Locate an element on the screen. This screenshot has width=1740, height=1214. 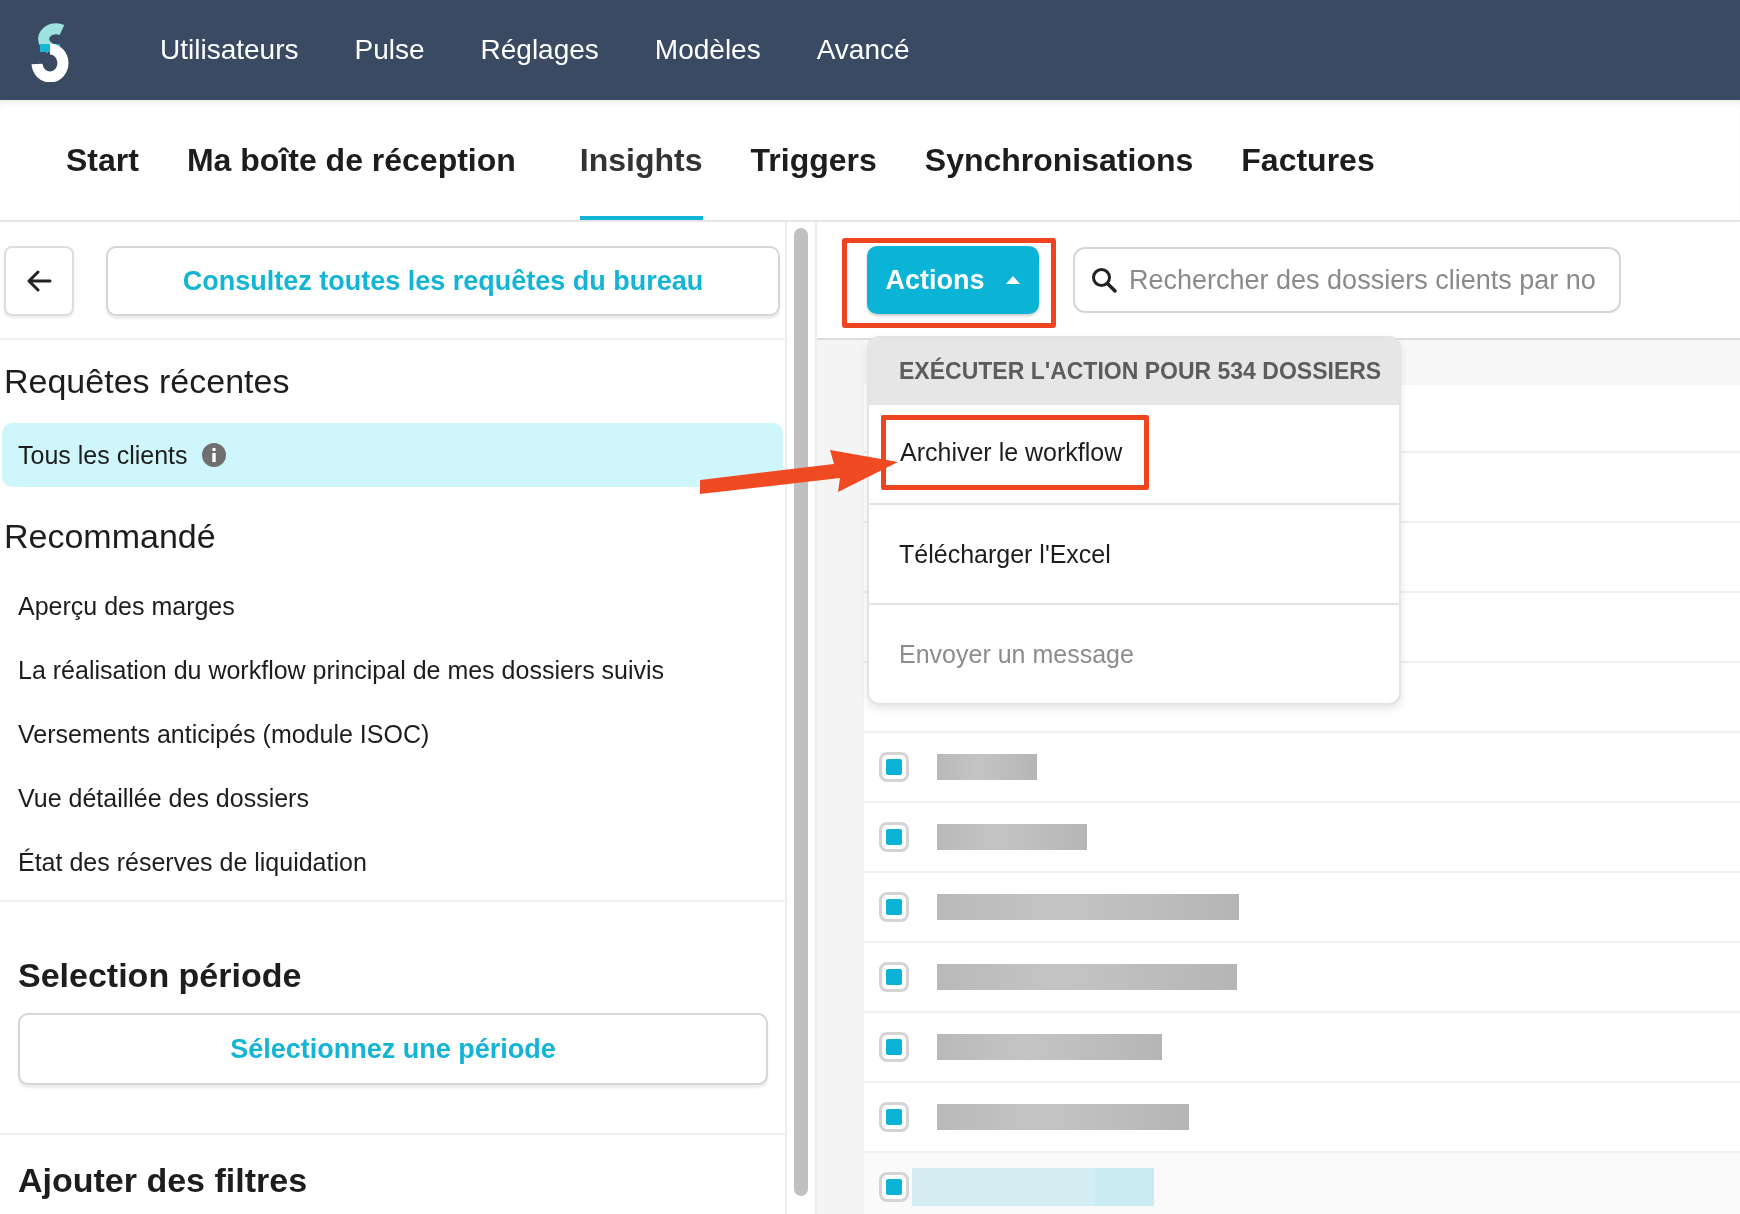
nav-link: Avancé is located at coordinates (863, 50).